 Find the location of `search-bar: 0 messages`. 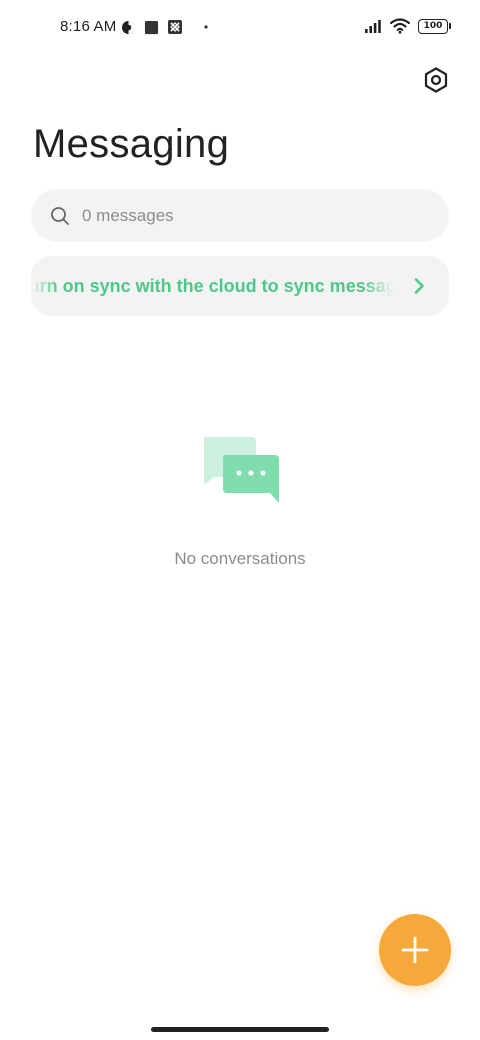

search-bar: 0 messages is located at coordinates (240, 215).